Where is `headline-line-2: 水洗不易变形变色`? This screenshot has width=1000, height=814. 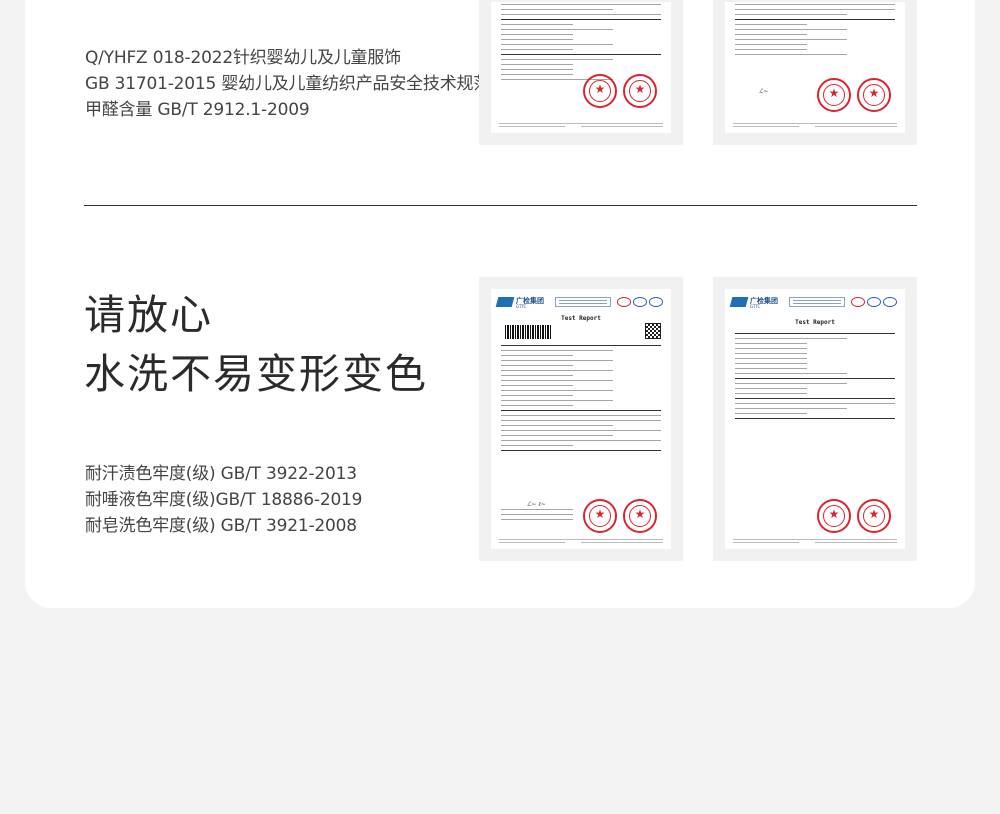
headline-line-2: 水洗不易变形变色 is located at coordinates (256, 374).